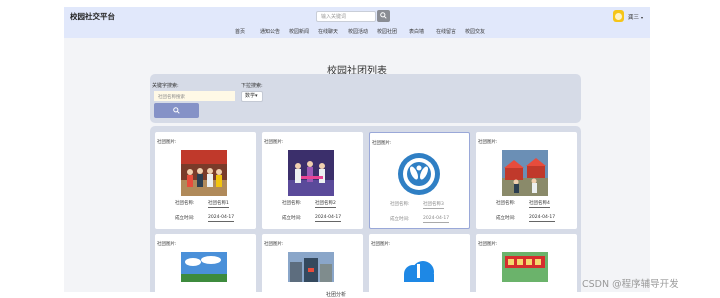 This screenshot has height=298, width=720. Describe the element at coordinates (433, 205) in the screenshot. I see `club-name: 社团名称3` at that location.